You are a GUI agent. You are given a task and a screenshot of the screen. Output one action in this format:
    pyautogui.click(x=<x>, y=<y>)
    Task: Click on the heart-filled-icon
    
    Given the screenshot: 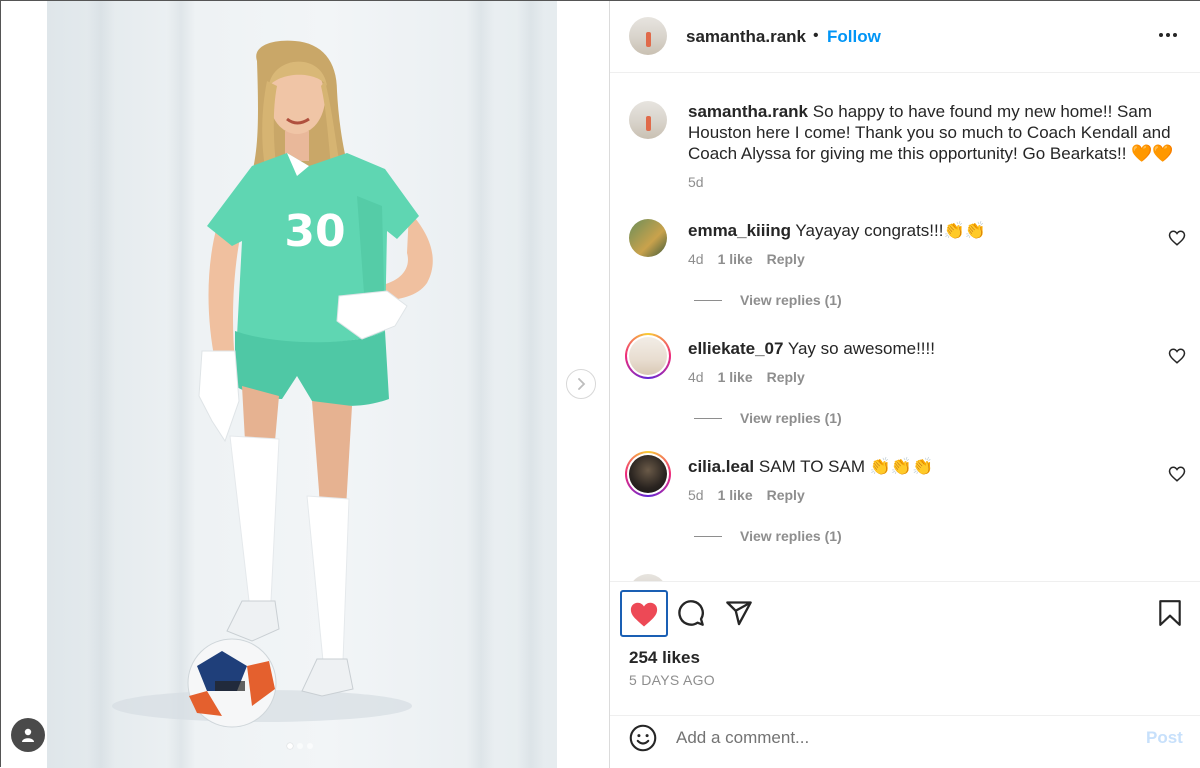 What is the action you would take?
    pyautogui.click(x=644, y=614)
    